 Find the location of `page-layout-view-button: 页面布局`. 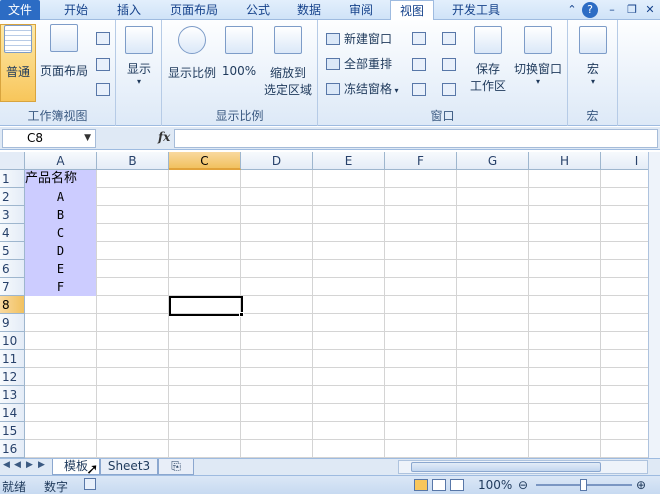

page-layout-view-button: 页面布局 is located at coordinates (64, 63).